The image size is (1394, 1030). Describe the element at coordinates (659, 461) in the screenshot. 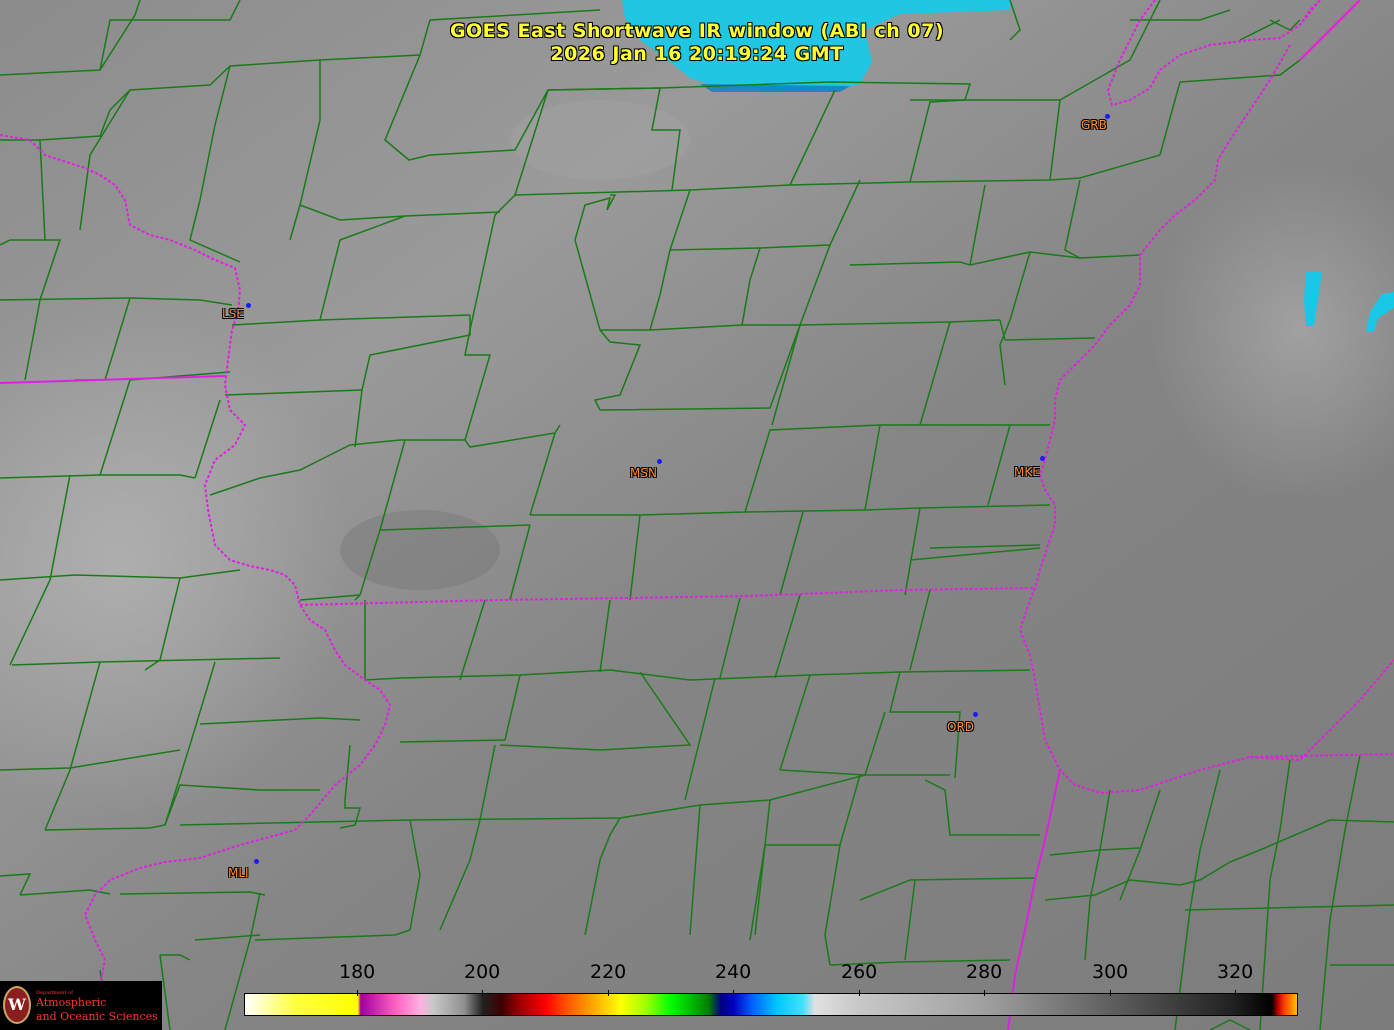

I see `city-marker-msn` at that location.